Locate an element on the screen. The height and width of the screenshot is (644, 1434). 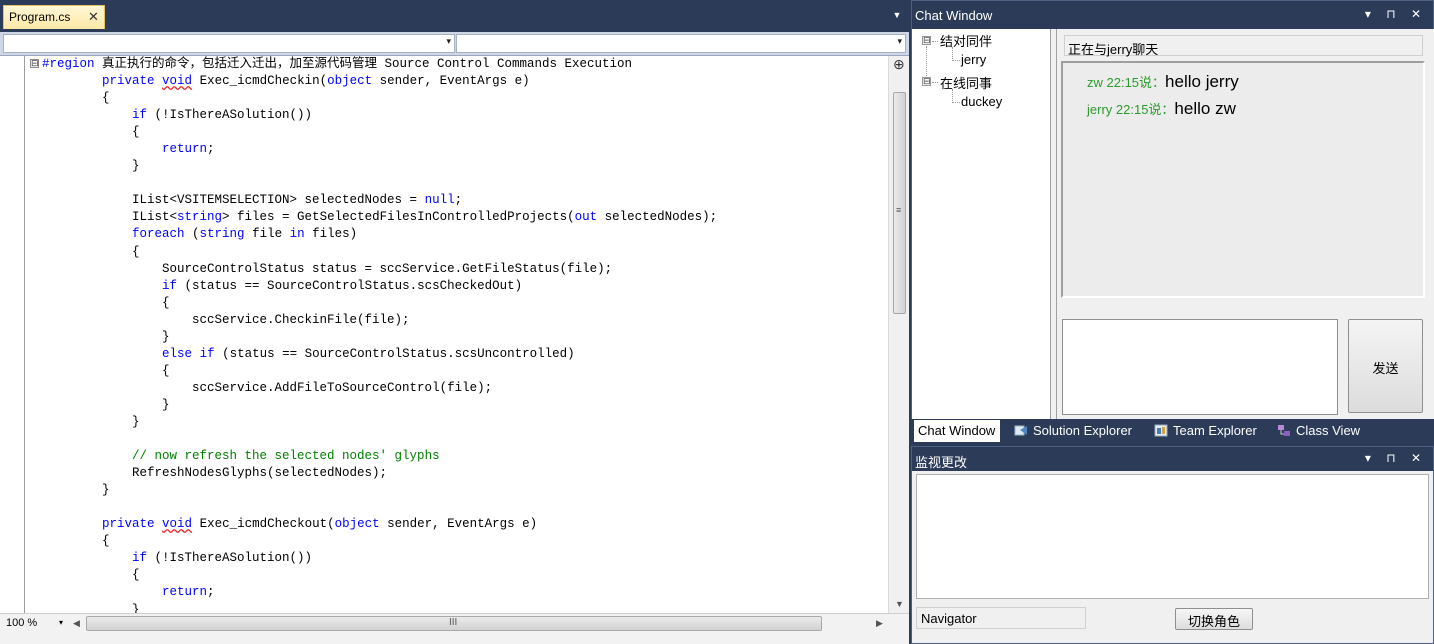
zoom-combo: 100 % ▾ is located at coordinates (34, 624).